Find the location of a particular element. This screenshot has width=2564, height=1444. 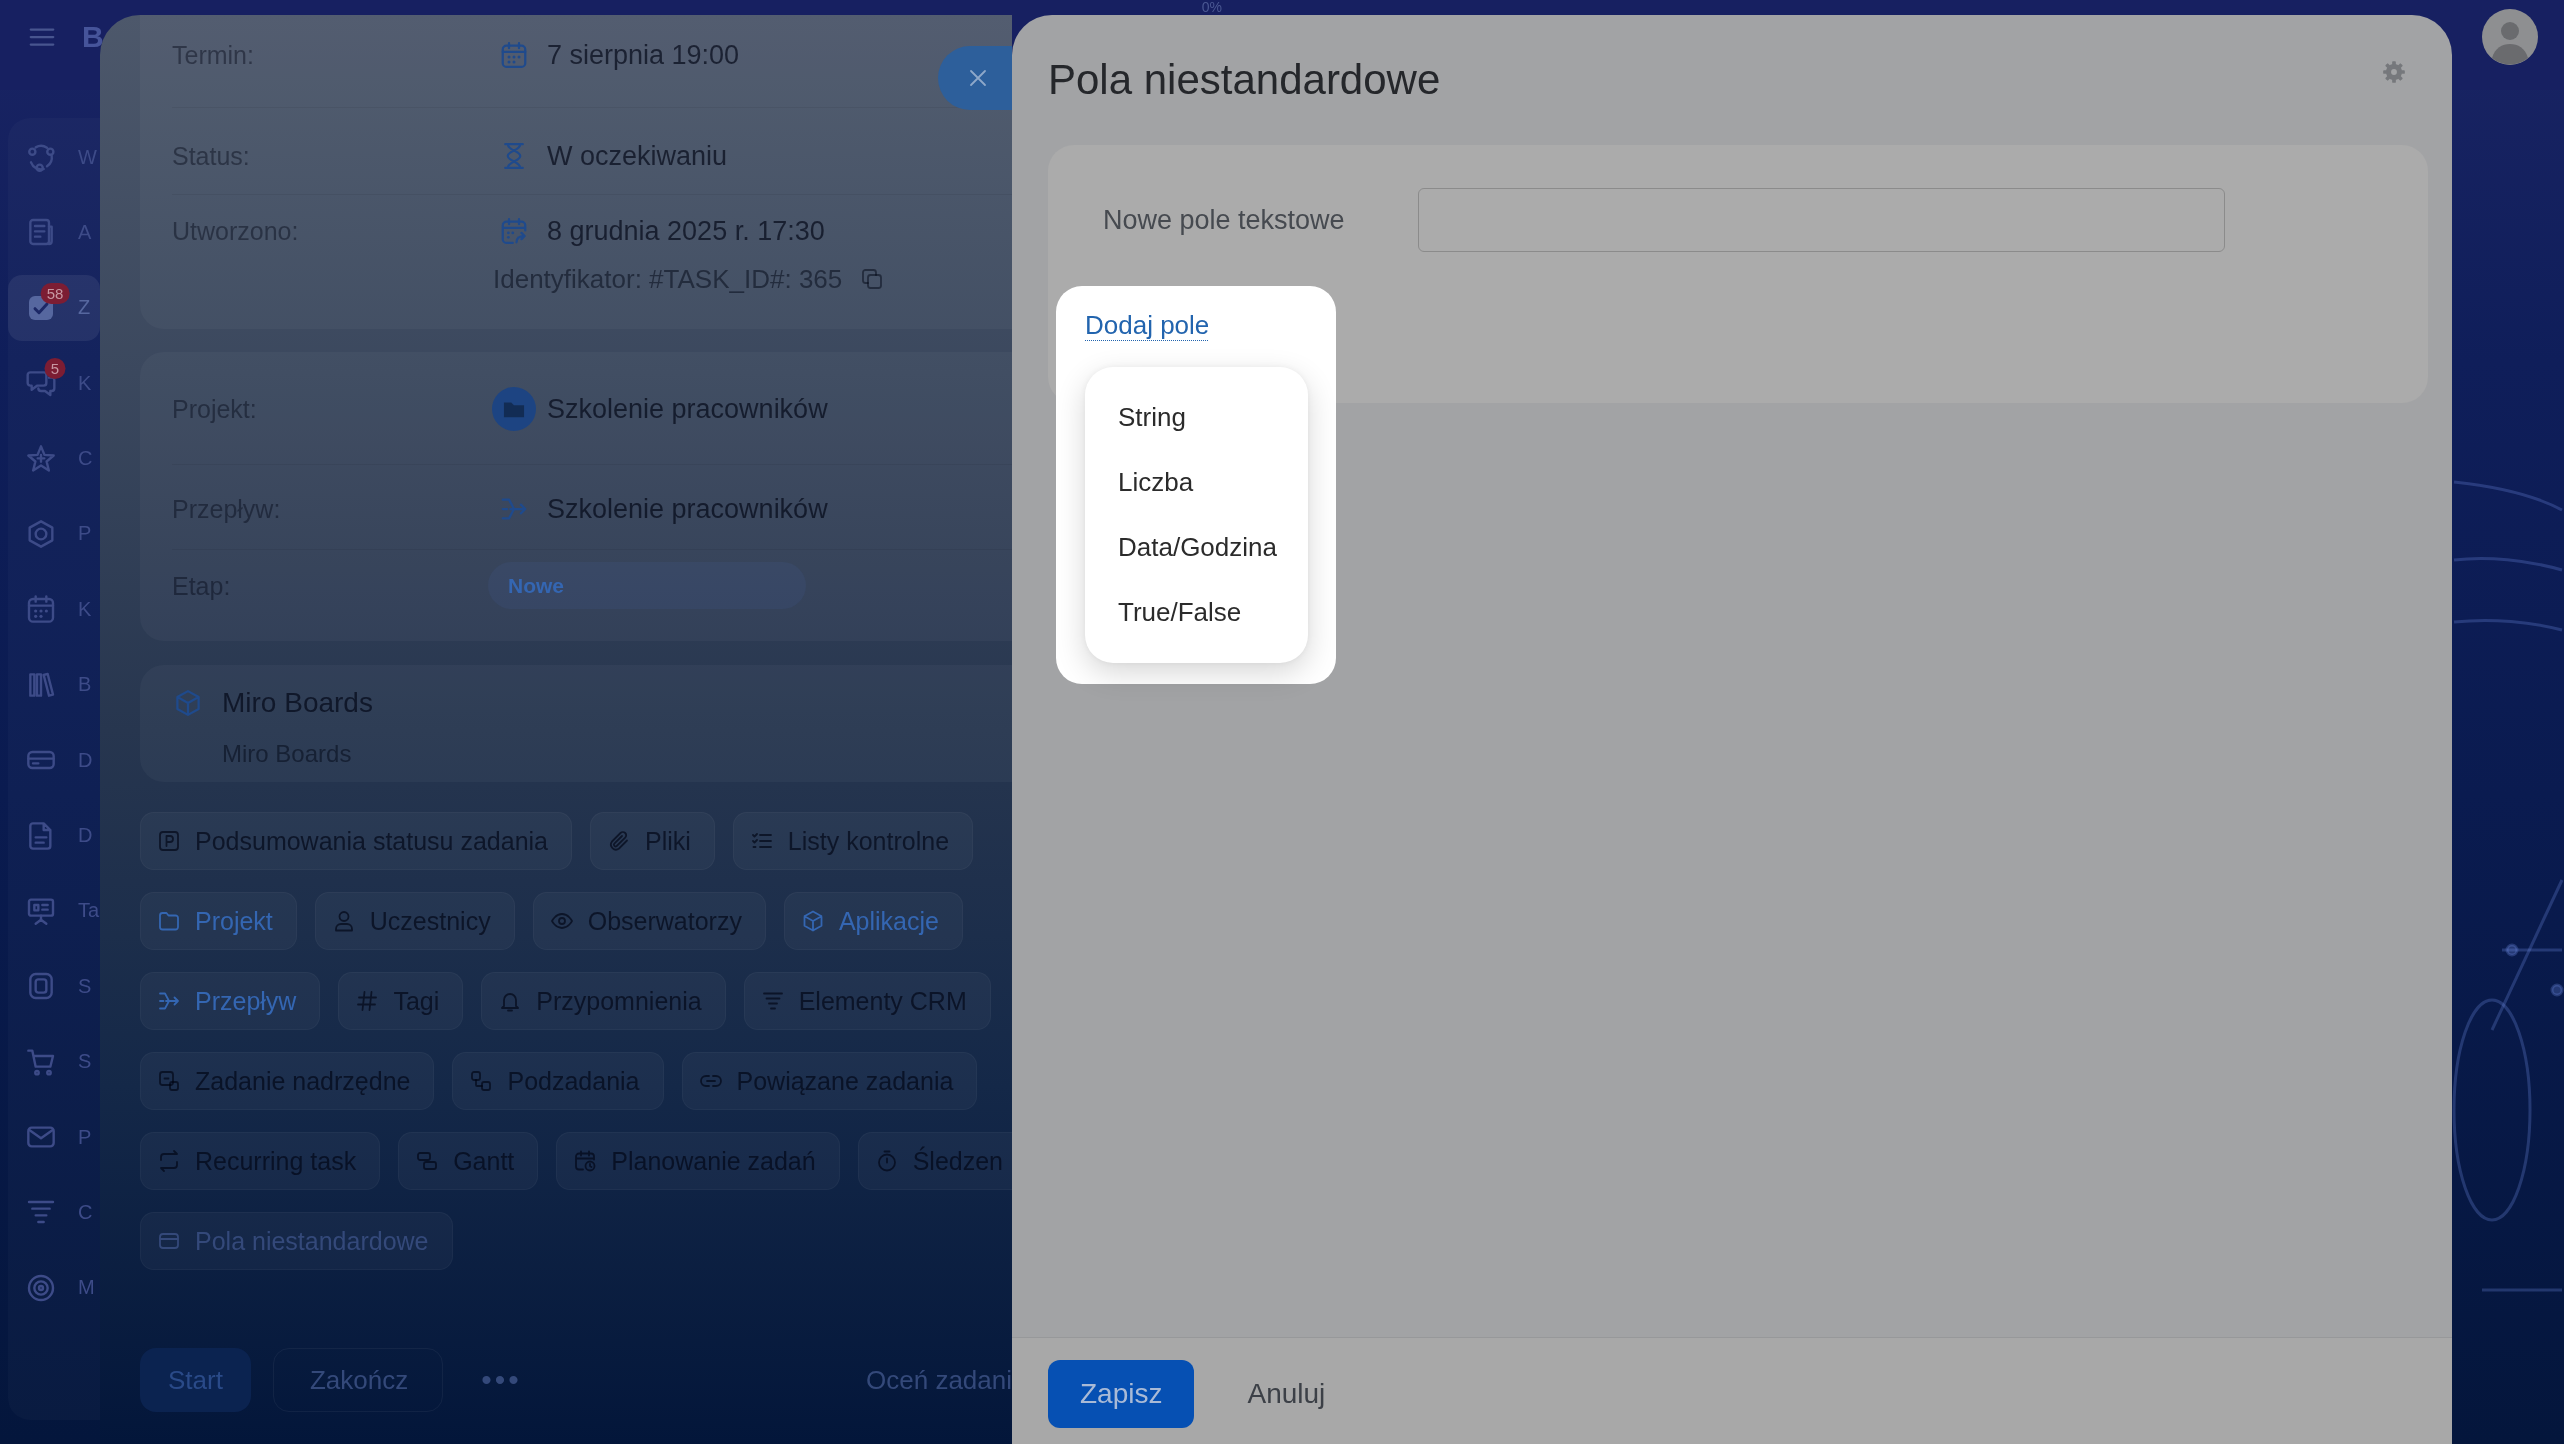

section-chip: Przepływ is located at coordinates (230, 1001).